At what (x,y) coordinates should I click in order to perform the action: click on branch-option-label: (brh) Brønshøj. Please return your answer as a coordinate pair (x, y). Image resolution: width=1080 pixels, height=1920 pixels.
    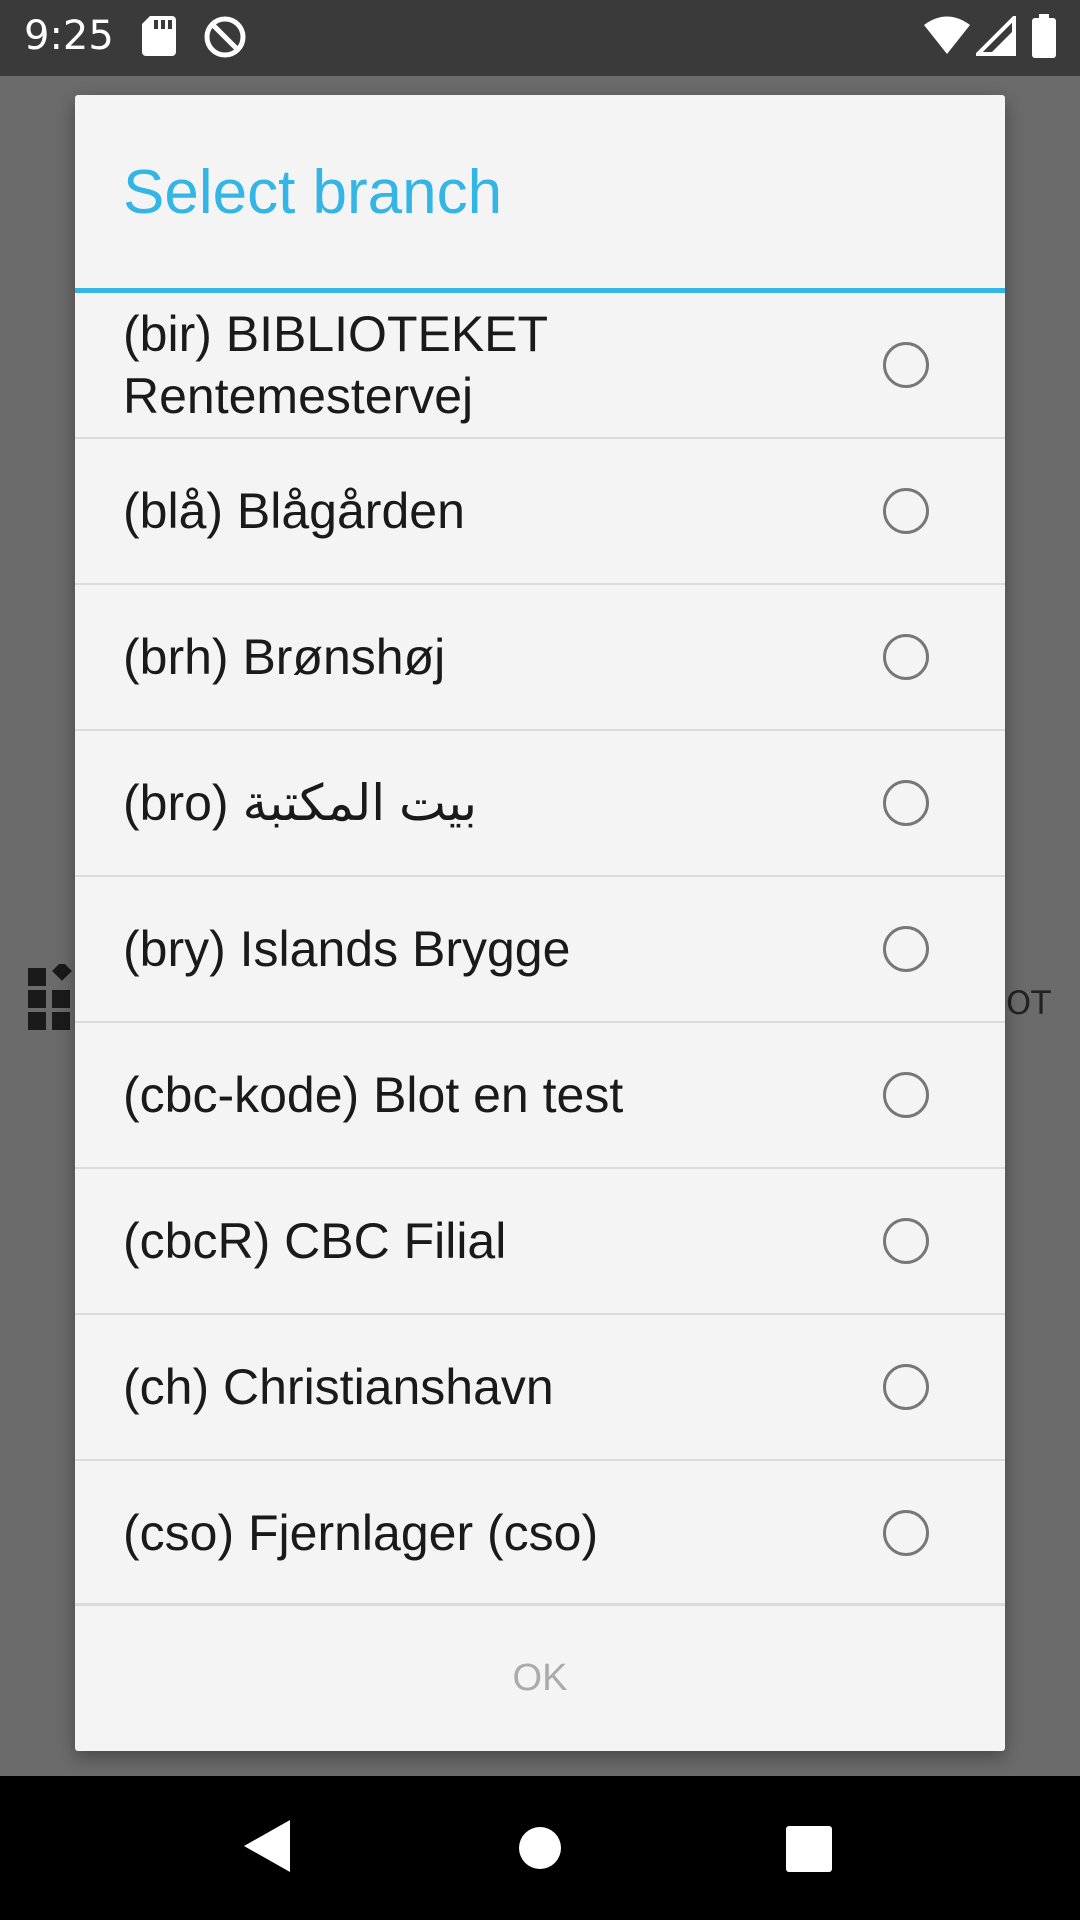
    Looking at the image, I should click on (284, 657).